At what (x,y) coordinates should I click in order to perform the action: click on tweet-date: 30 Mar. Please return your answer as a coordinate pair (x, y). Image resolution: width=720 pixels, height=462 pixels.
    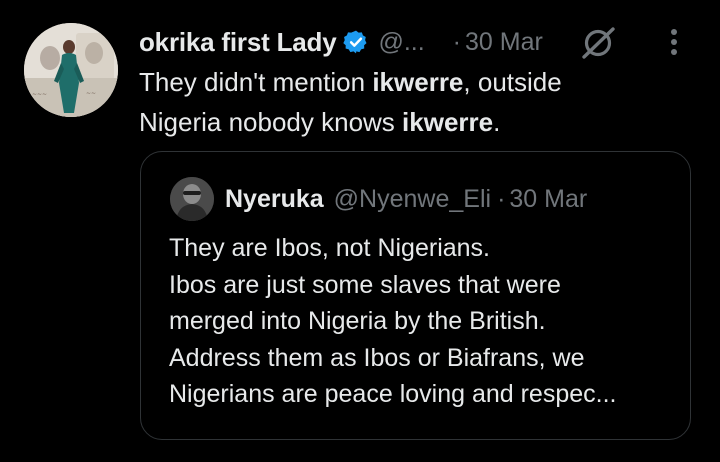
    Looking at the image, I should click on (504, 42).